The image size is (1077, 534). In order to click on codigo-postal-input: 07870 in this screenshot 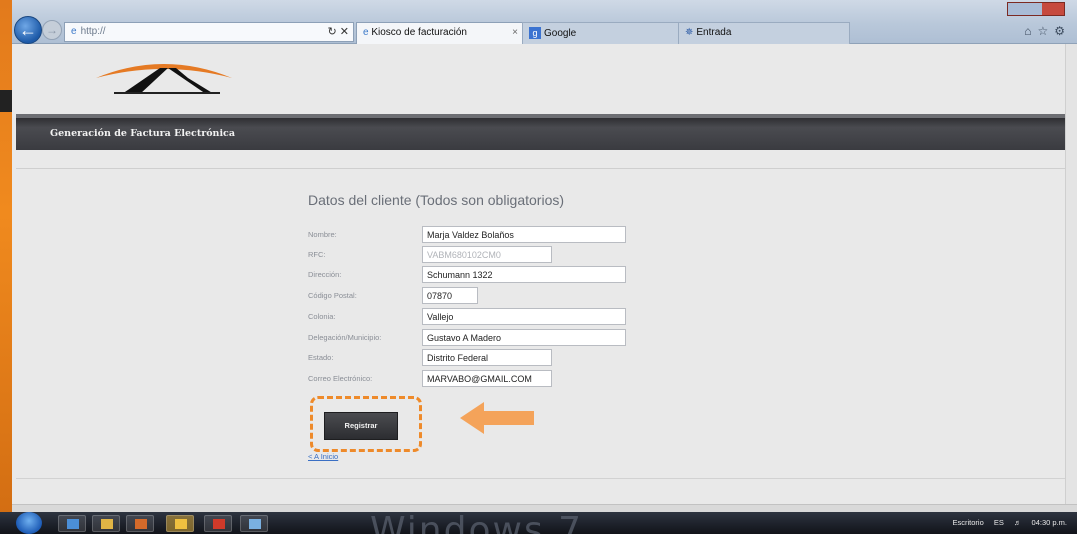, I will do `click(450, 295)`.